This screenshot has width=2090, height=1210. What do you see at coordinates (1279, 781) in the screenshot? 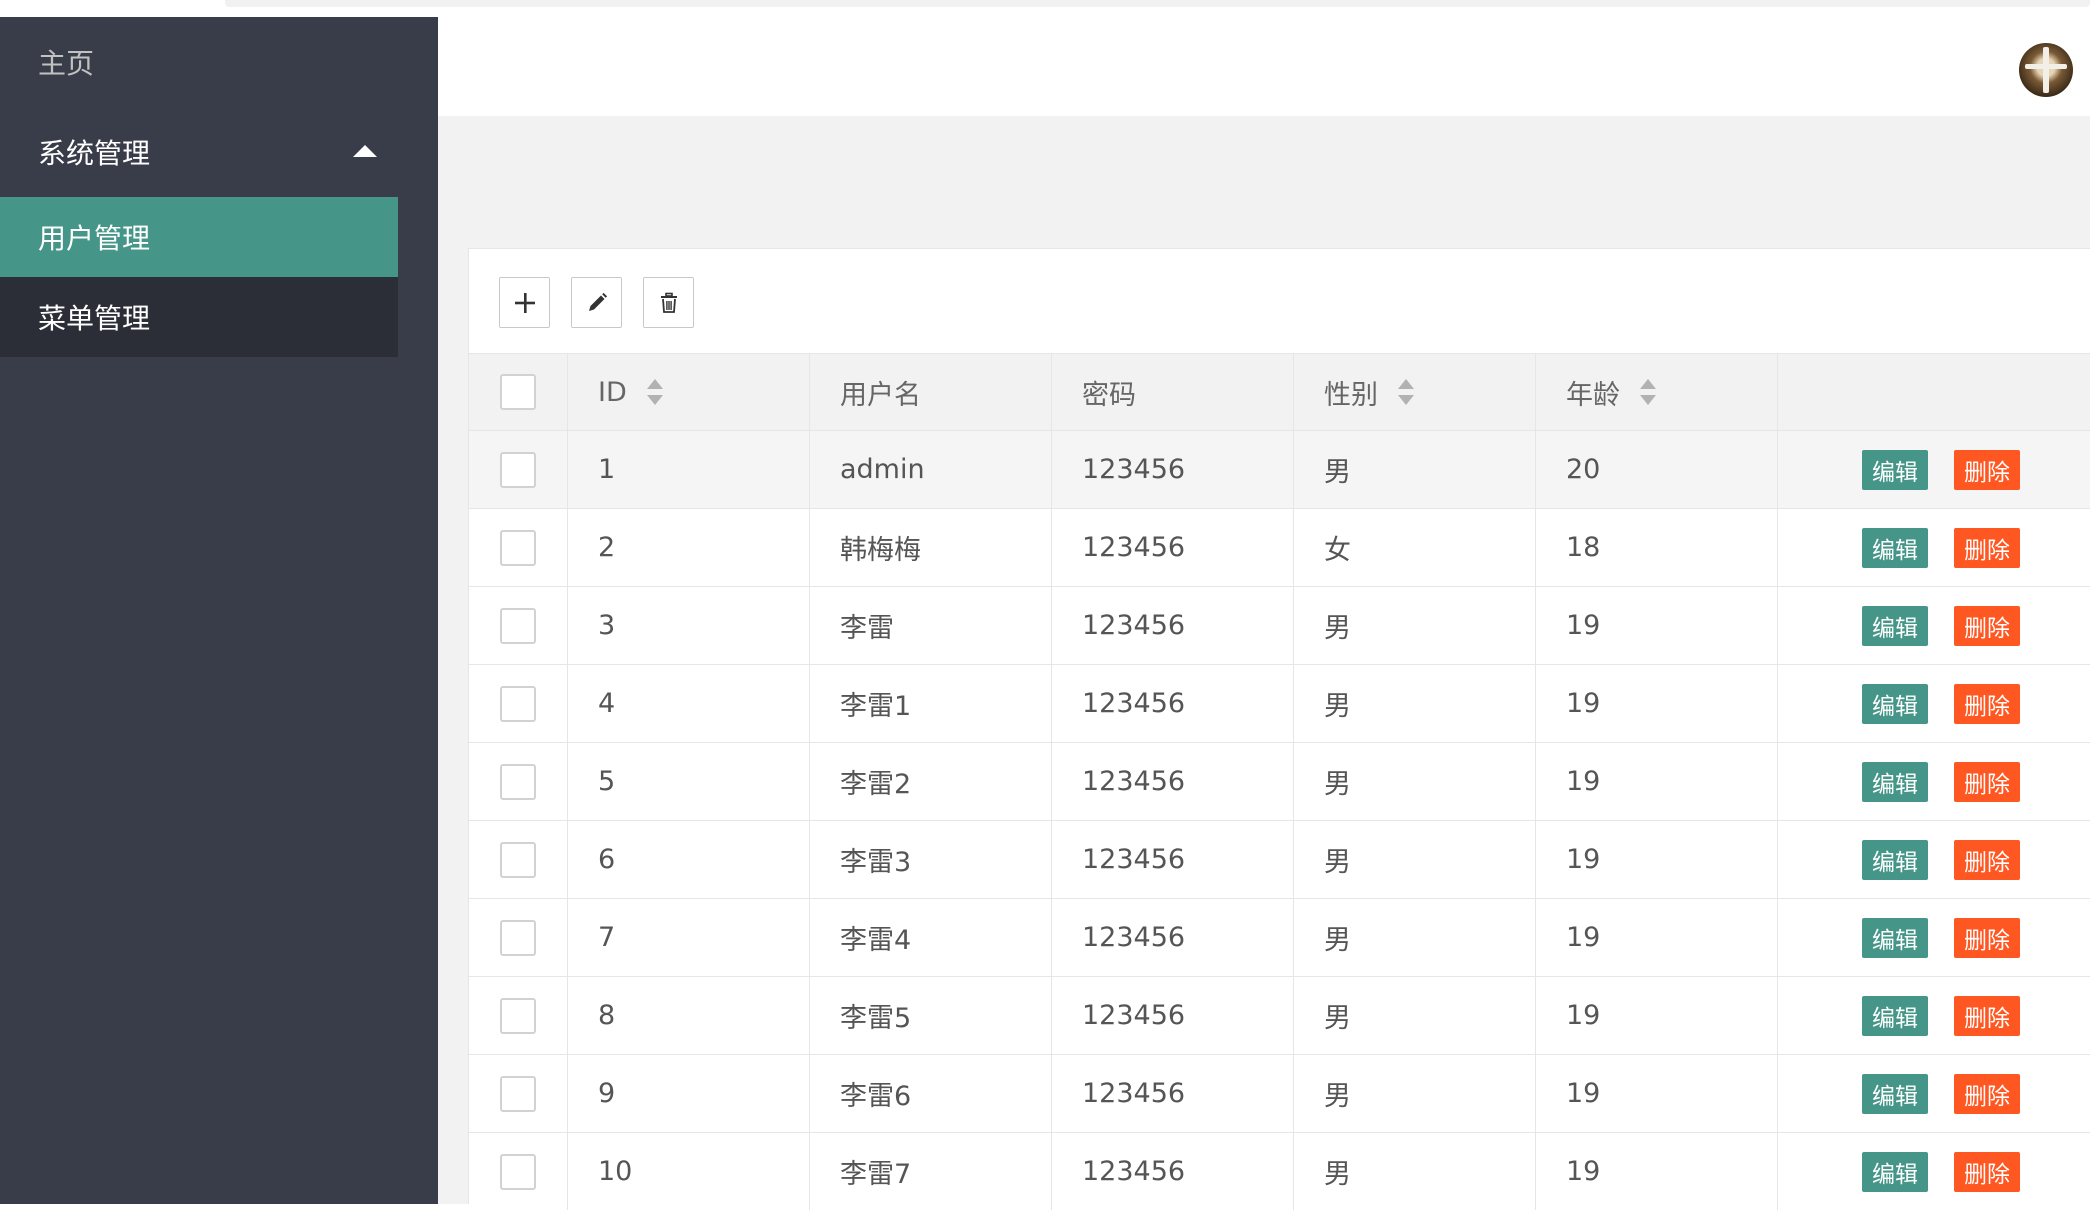
I see `table-row: 5 李雷2 123456 男 19 编辑 删除` at bounding box center [1279, 781].